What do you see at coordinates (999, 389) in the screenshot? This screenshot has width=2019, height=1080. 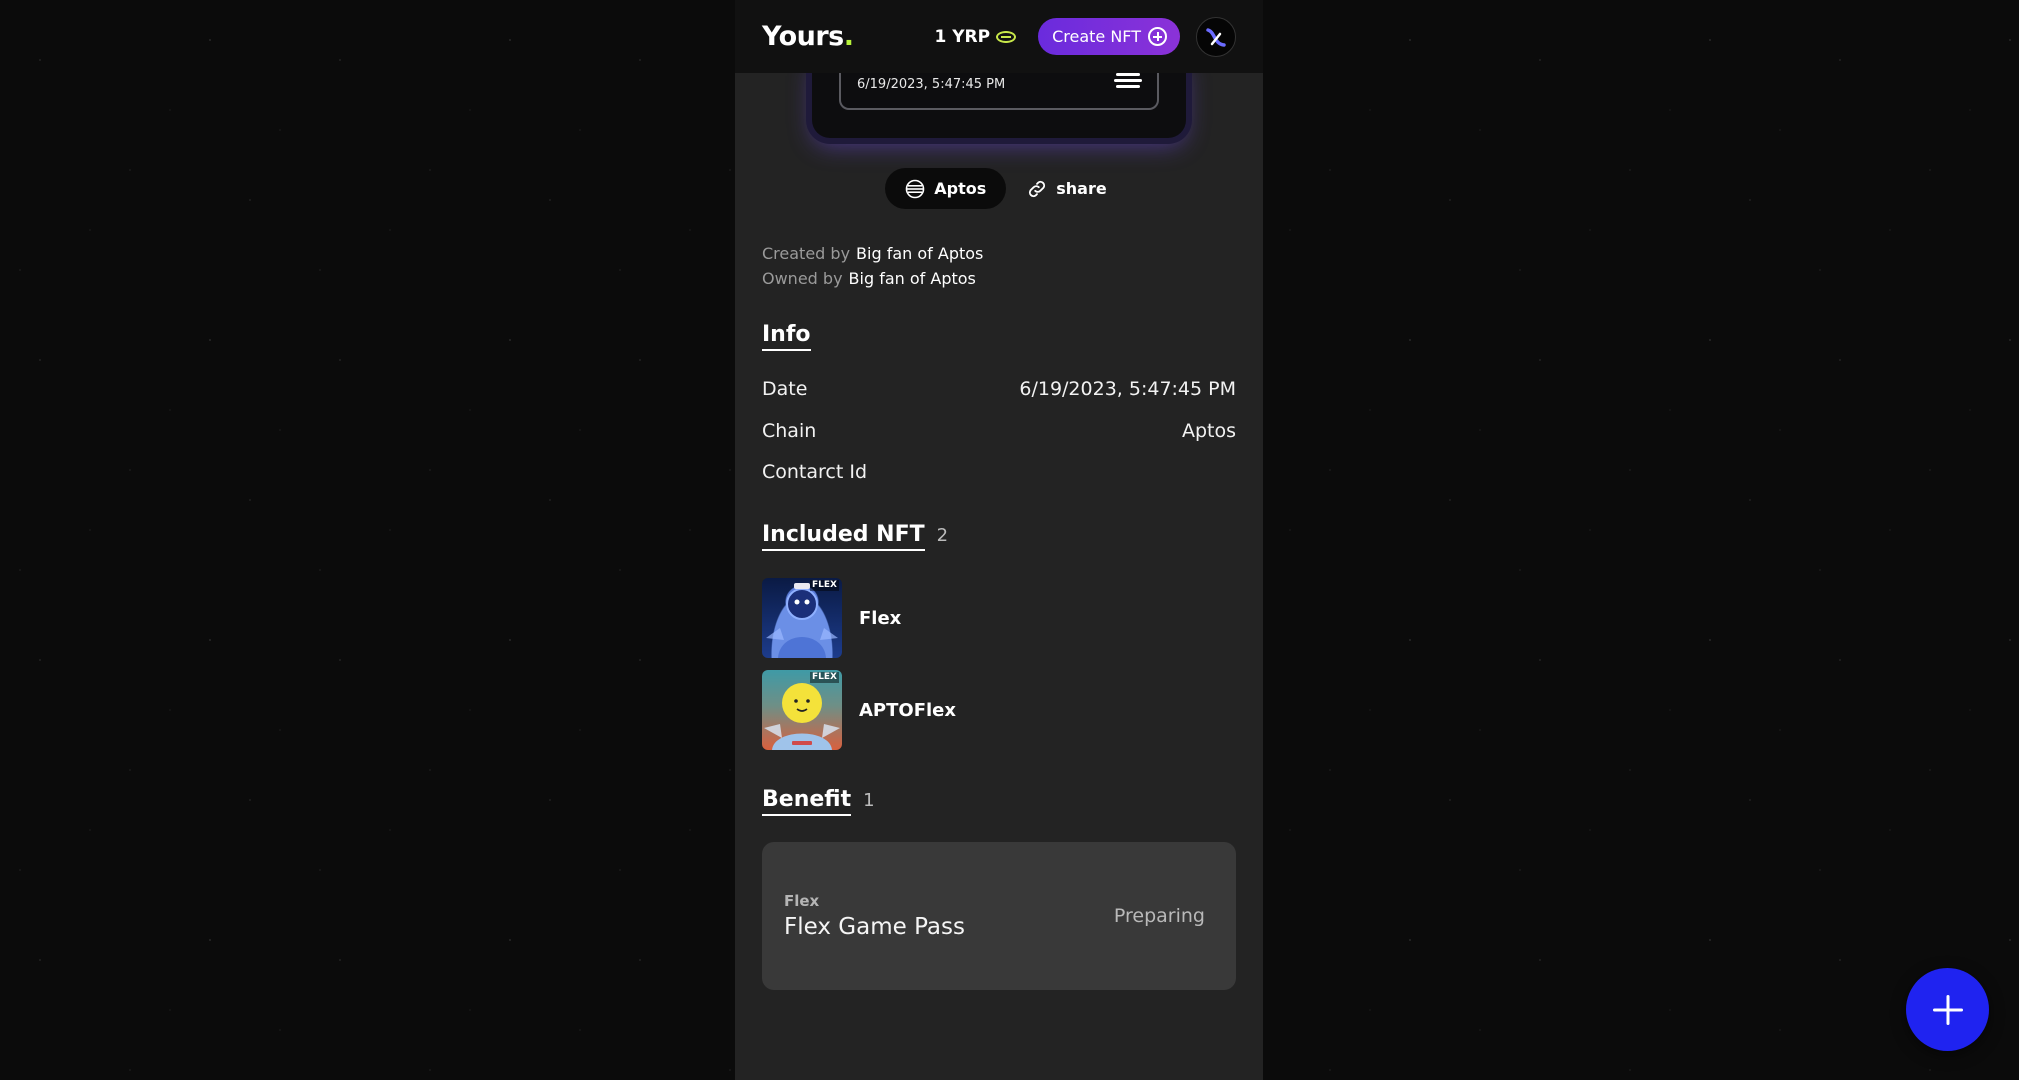 I see `info-row-date: Date 6/19/2023, 5:47:45 PM` at bounding box center [999, 389].